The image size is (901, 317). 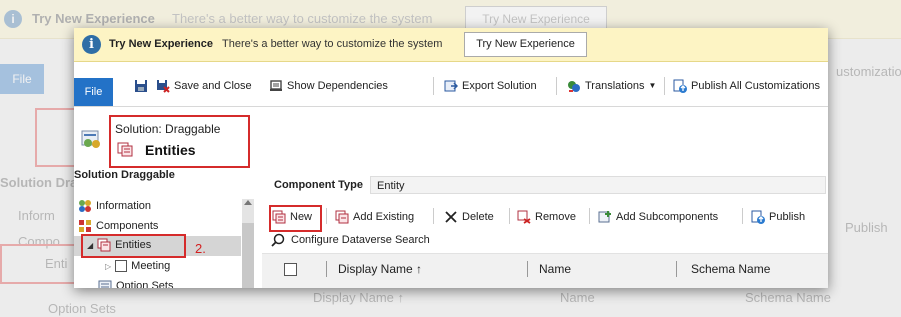 What do you see at coordinates (85, 206) in the screenshot?
I see `information-icon` at bounding box center [85, 206].